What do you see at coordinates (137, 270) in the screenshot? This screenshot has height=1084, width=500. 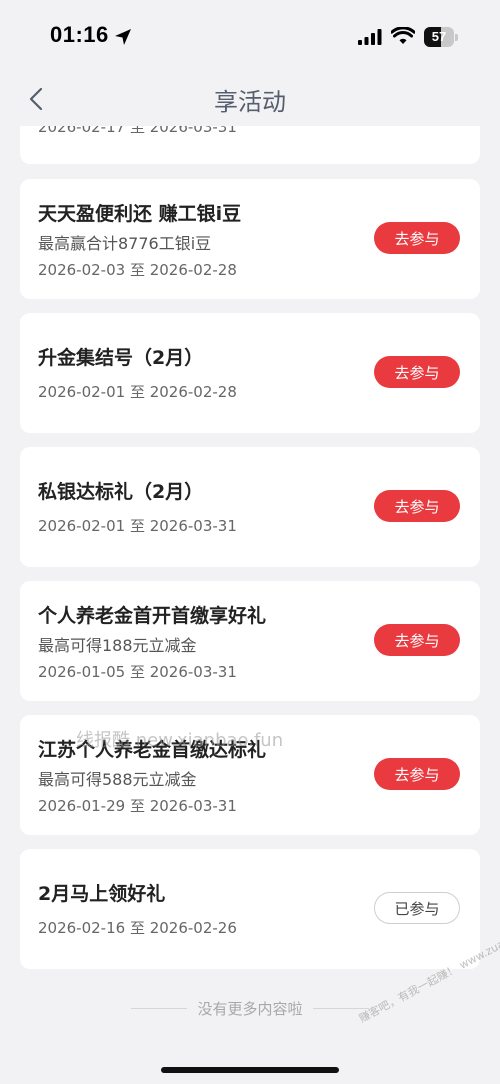 I see `activity-date: 2026-02-03 至 2026-02-28` at bounding box center [137, 270].